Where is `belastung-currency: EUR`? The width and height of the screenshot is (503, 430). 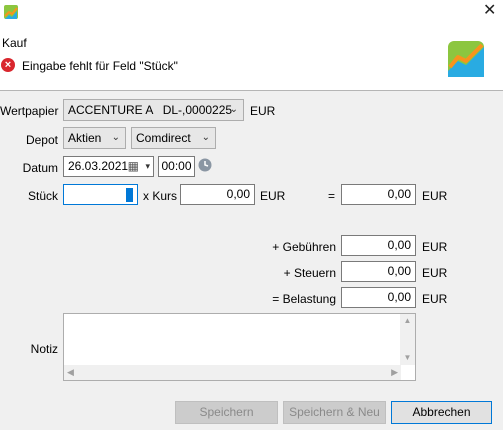 belastung-currency: EUR is located at coordinates (435, 299).